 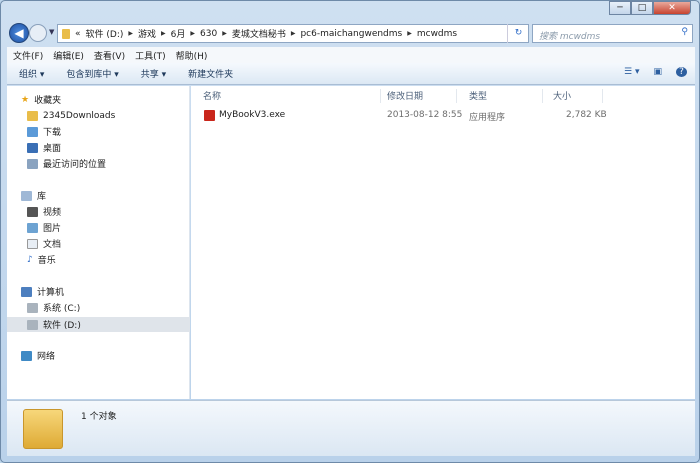 What do you see at coordinates (32, 227) in the screenshot?
I see `pictures-icon` at bounding box center [32, 227].